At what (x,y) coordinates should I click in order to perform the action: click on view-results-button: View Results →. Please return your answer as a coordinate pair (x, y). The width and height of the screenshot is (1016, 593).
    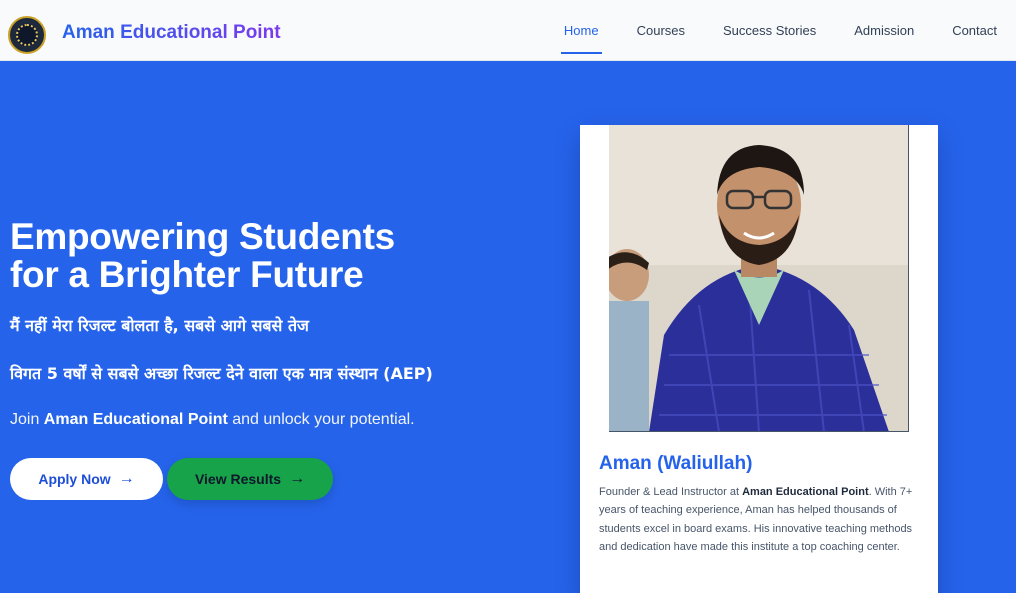
    Looking at the image, I should click on (250, 479).